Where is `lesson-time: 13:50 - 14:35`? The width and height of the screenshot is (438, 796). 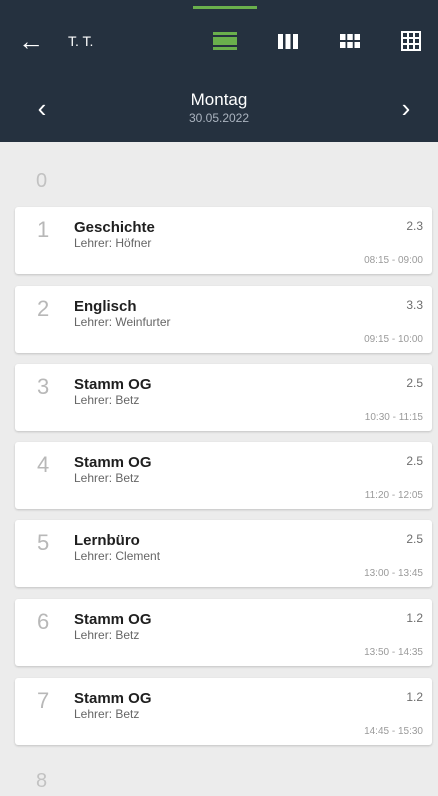
lesson-time: 13:50 - 14:35 is located at coordinates (393, 652).